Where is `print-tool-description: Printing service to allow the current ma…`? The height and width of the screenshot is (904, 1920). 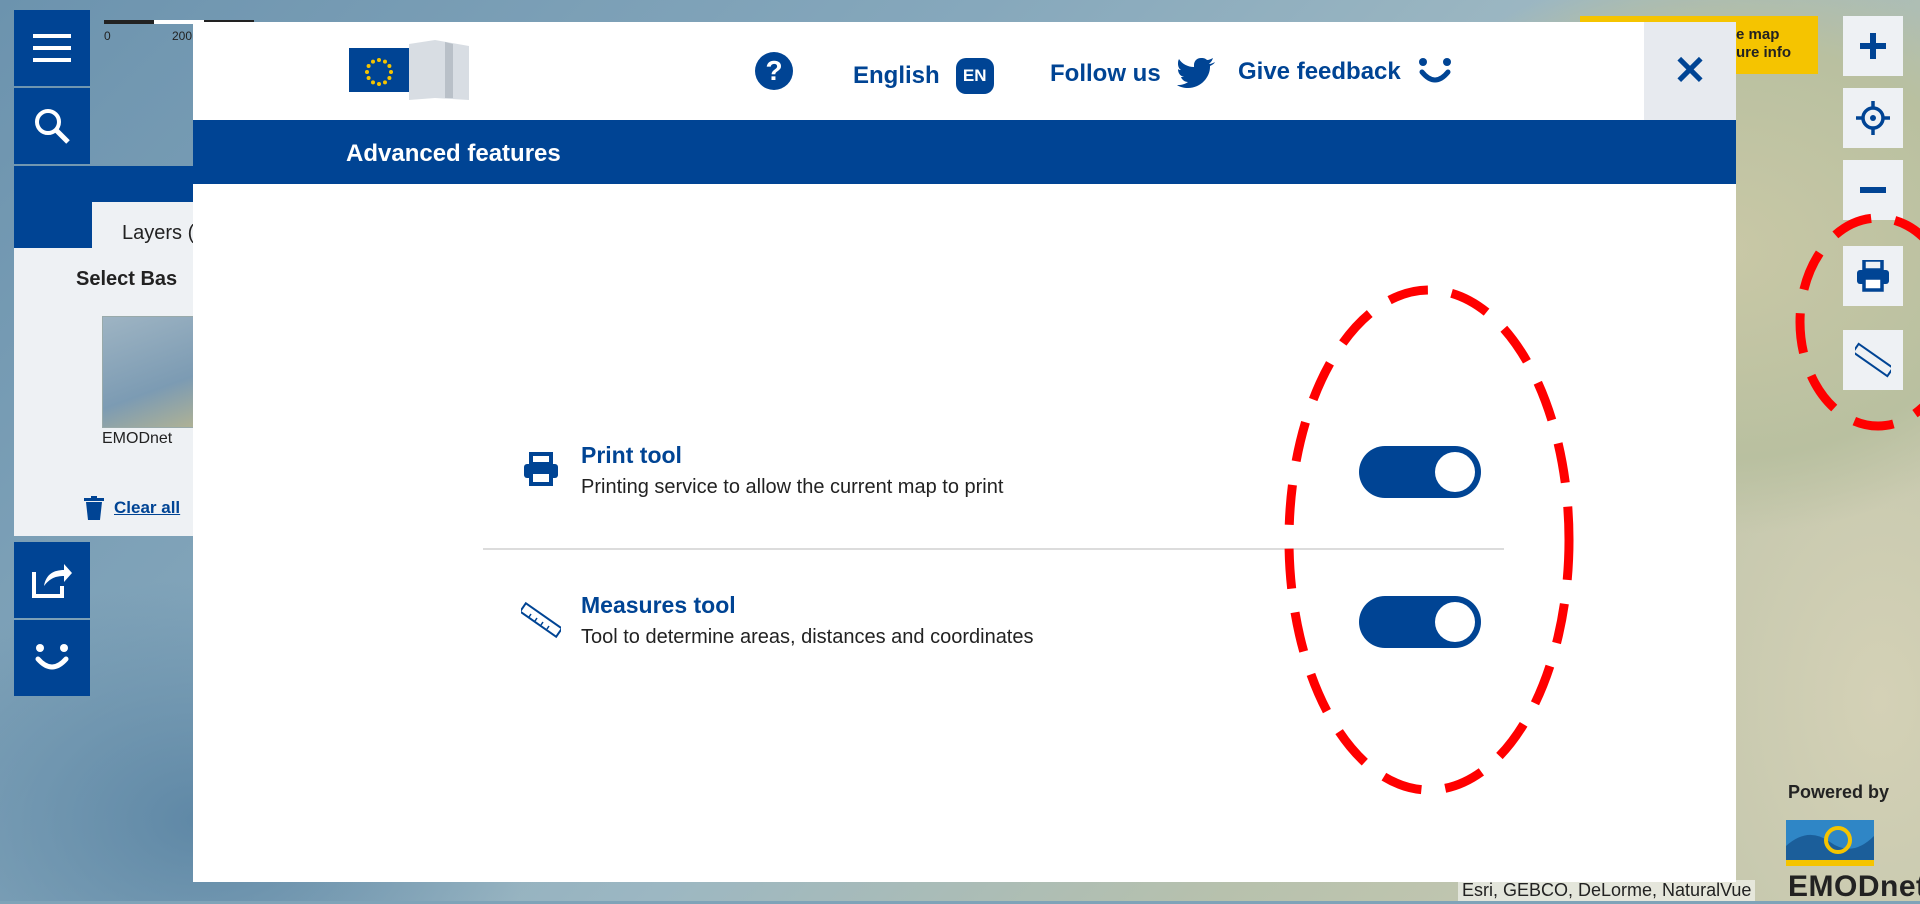 print-tool-description: Printing service to allow the current ma… is located at coordinates (792, 487).